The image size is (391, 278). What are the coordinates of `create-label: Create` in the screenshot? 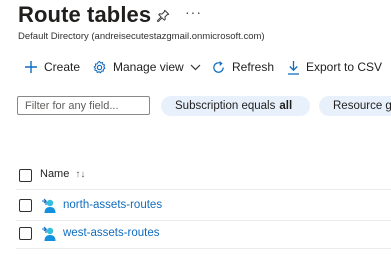 It's located at (62, 67).